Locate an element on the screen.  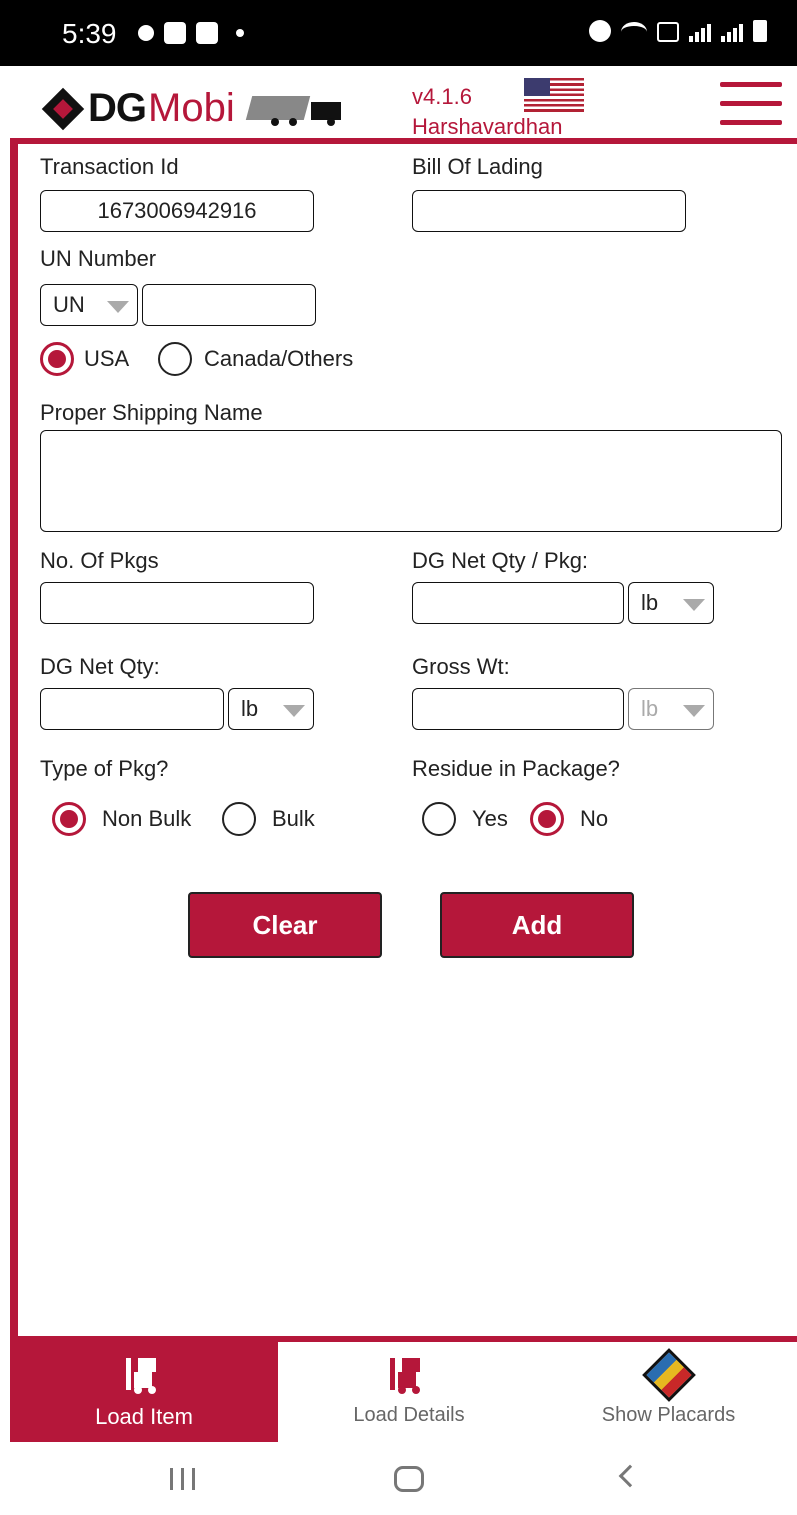
proper-shipping-name-textarea is located at coordinates (411, 481).